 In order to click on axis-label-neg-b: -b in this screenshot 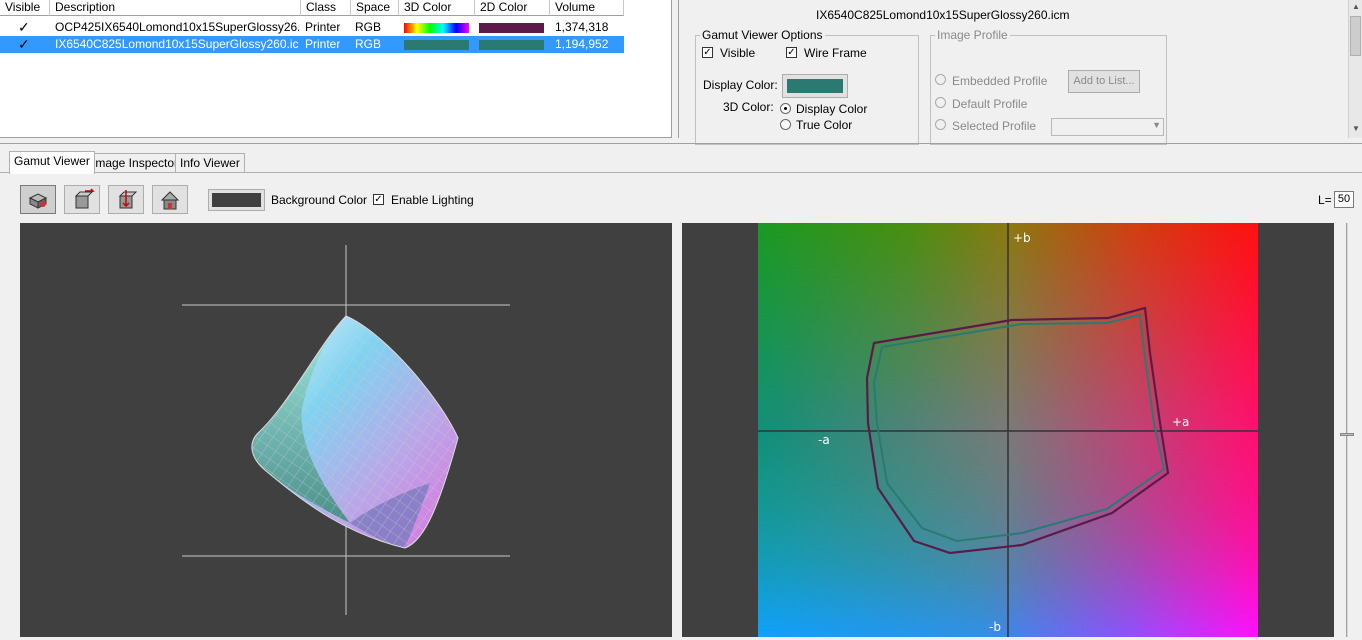, I will do `click(995, 627)`.